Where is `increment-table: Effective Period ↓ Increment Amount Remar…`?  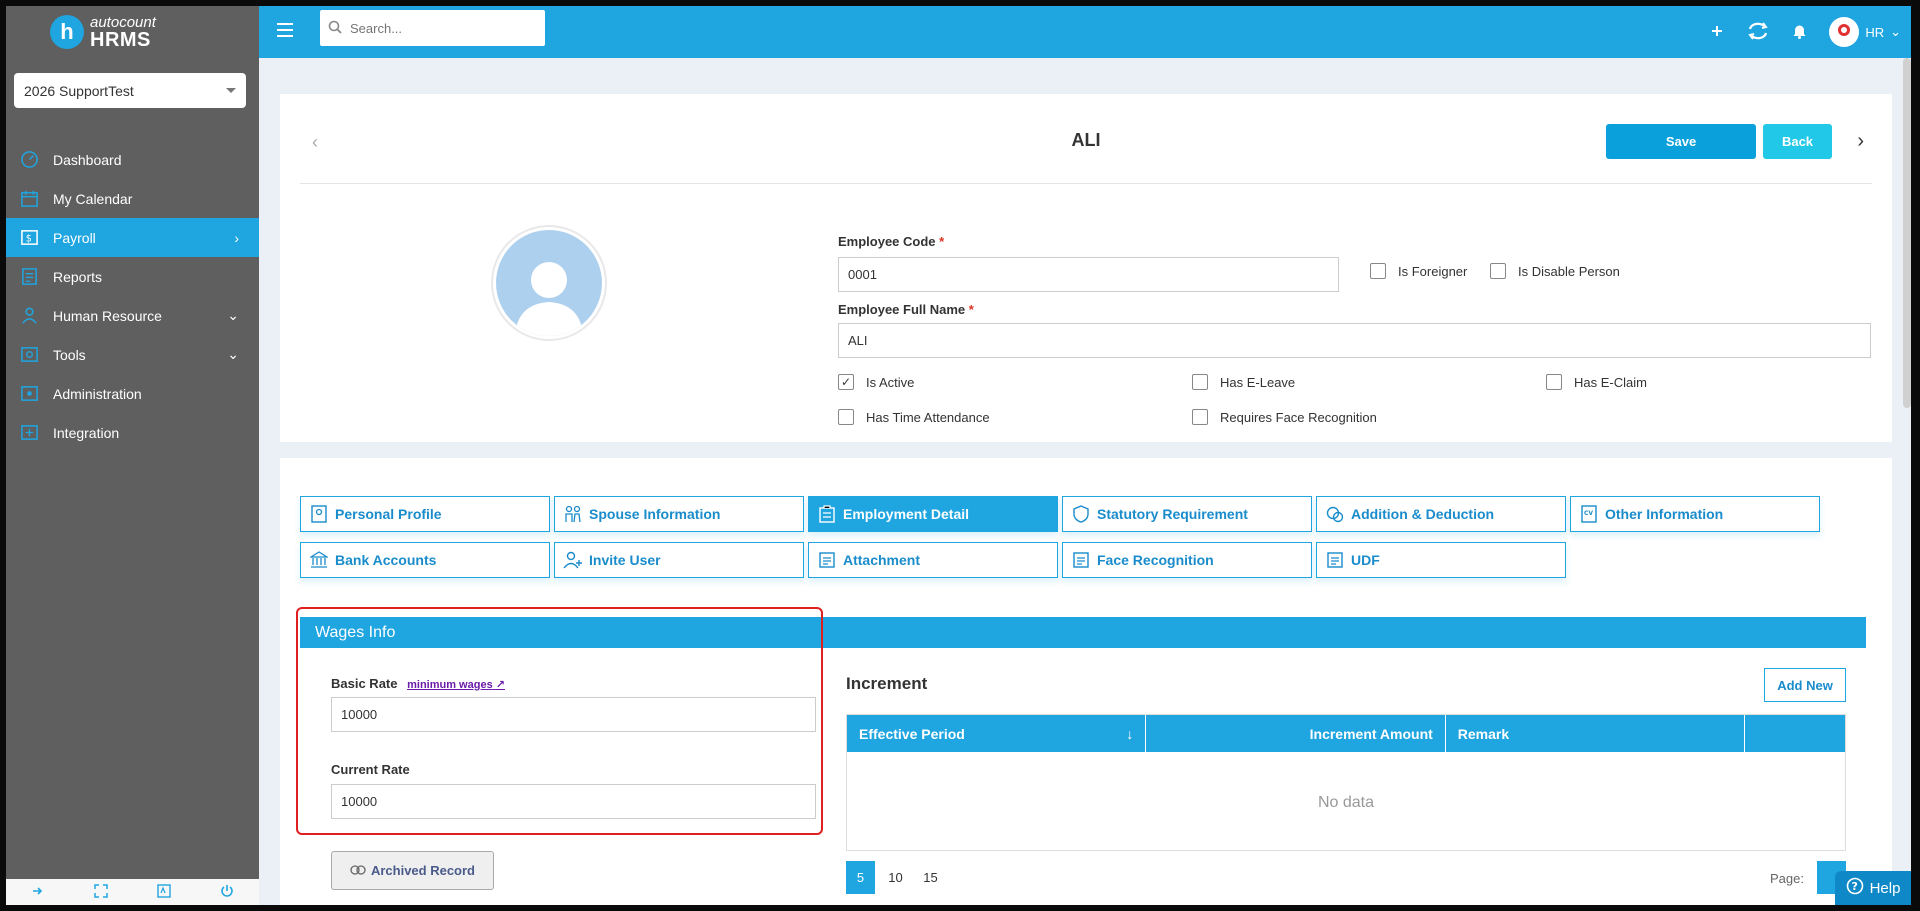
increment-table: Effective Period ↓ Increment Amount Remar… is located at coordinates (1346, 782).